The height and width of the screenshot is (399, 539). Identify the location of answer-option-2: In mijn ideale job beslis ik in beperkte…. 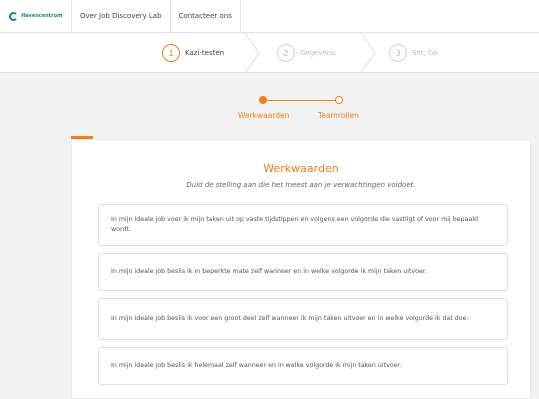
(303, 272).